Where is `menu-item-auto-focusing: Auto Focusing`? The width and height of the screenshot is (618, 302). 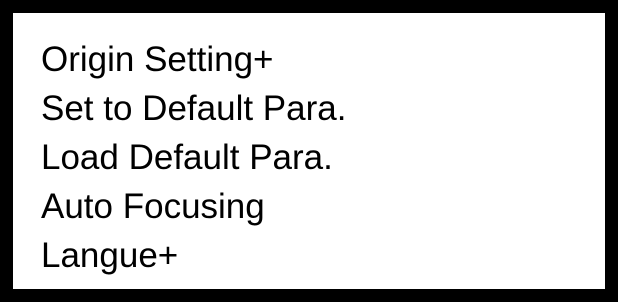 menu-item-auto-focusing: Auto Focusing is located at coordinates (193, 206).